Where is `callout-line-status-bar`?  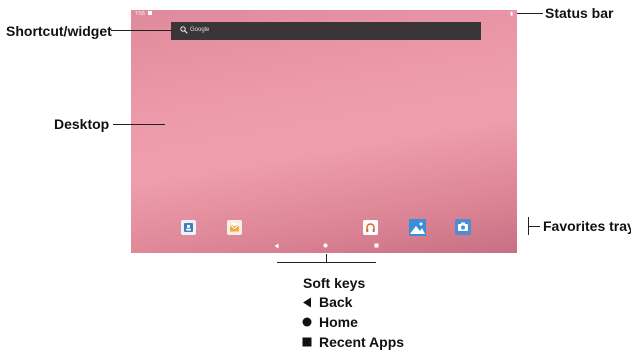
callout-line-status-bar is located at coordinates (530, 13).